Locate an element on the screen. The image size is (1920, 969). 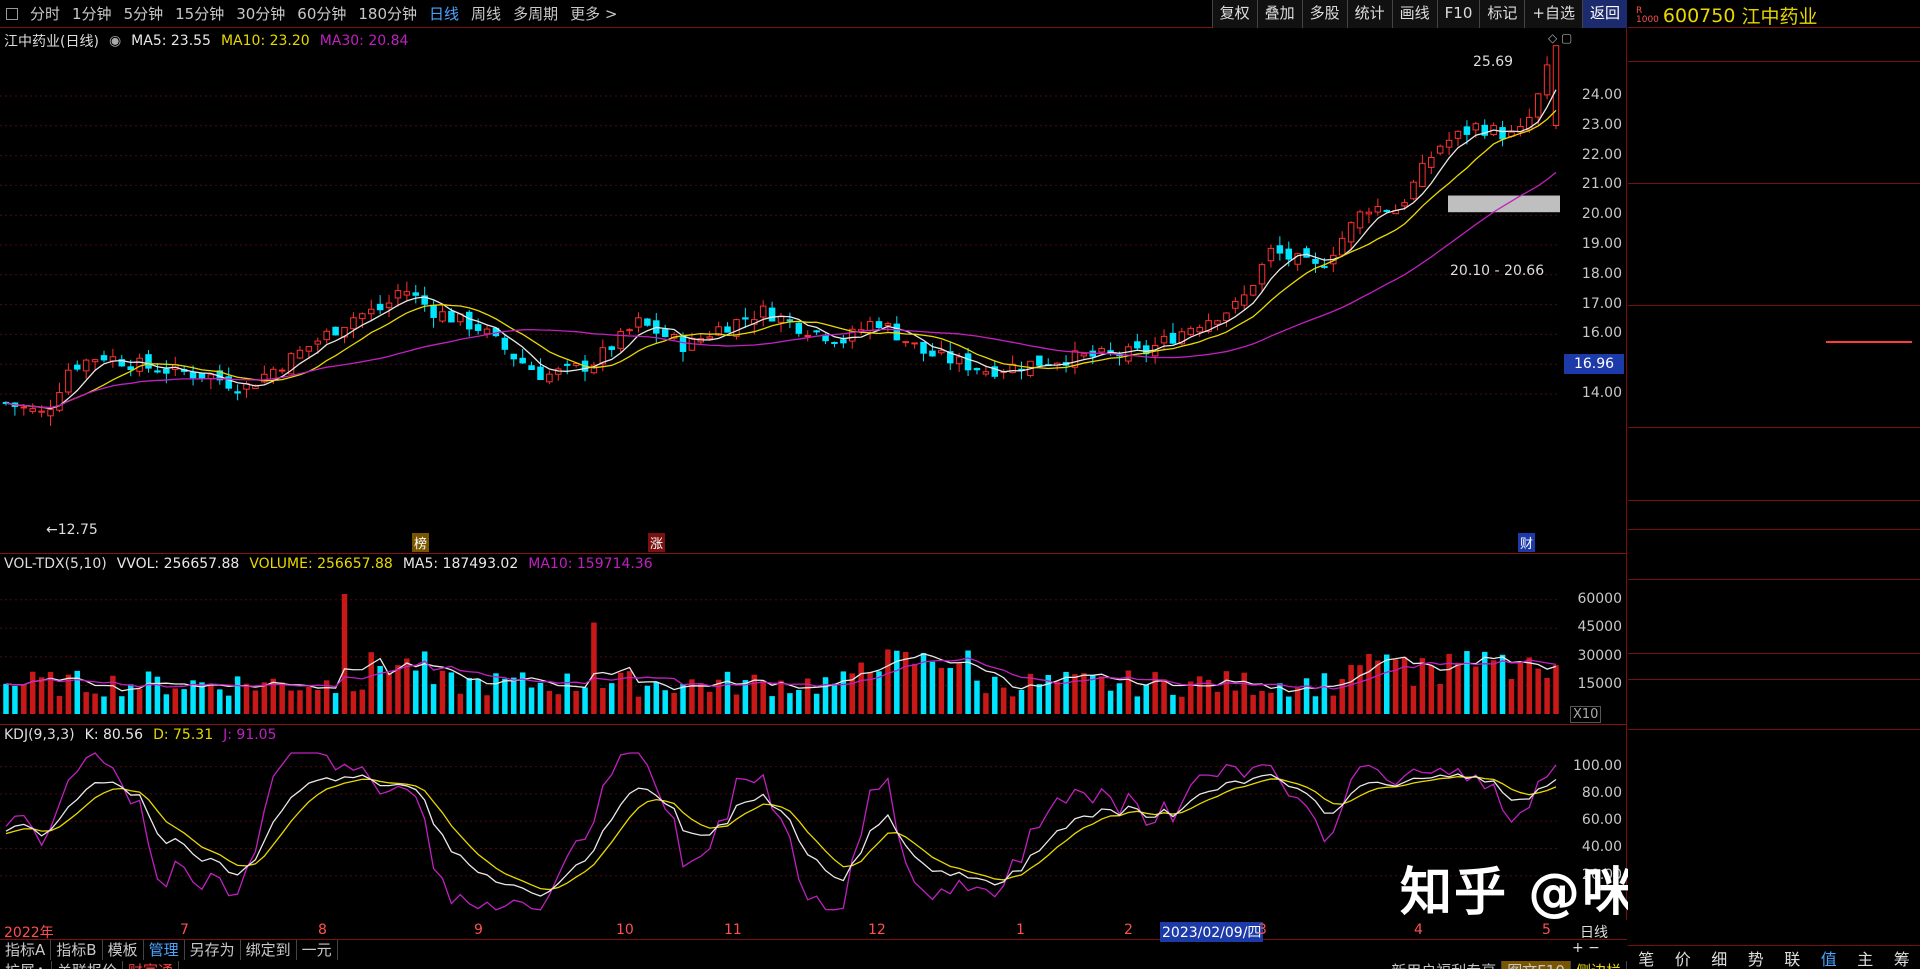
quote-header: R 1000 600750 江中药业 is located at coordinates (1774, 16).